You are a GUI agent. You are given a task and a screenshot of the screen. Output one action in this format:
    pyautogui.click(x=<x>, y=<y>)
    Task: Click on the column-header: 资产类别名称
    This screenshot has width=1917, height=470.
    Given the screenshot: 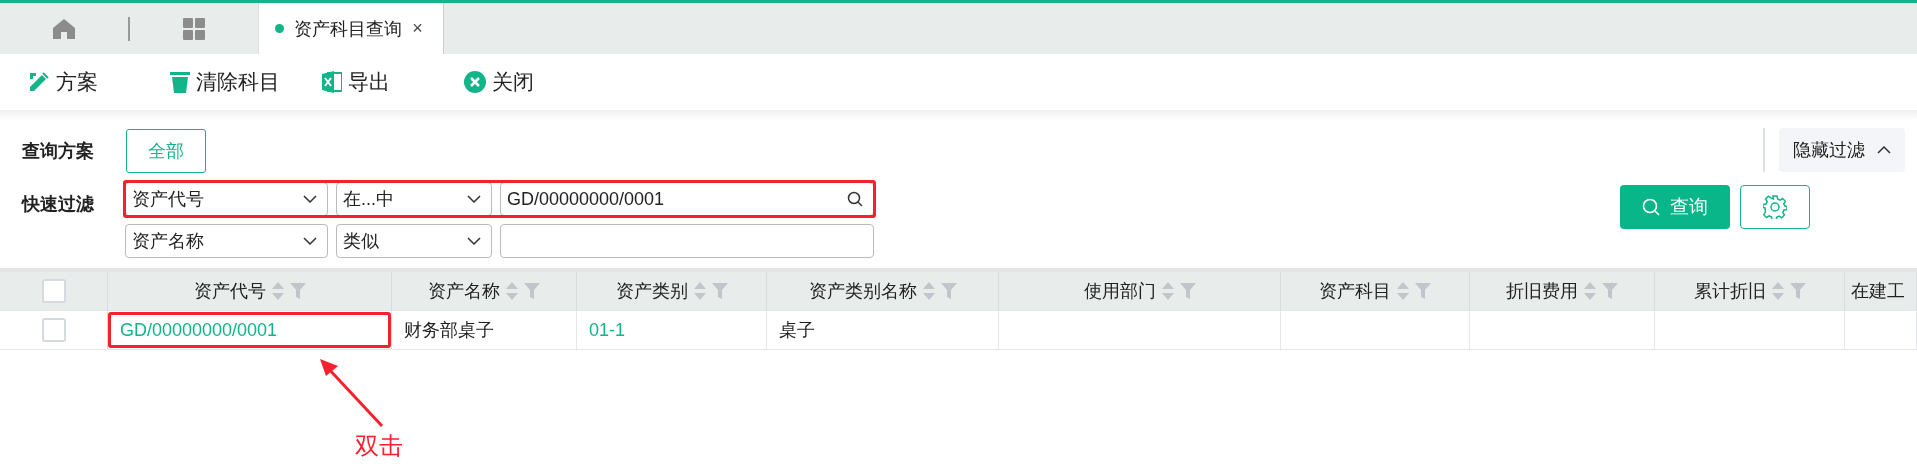 What is the action you would take?
    pyautogui.click(x=862, y=291)
    